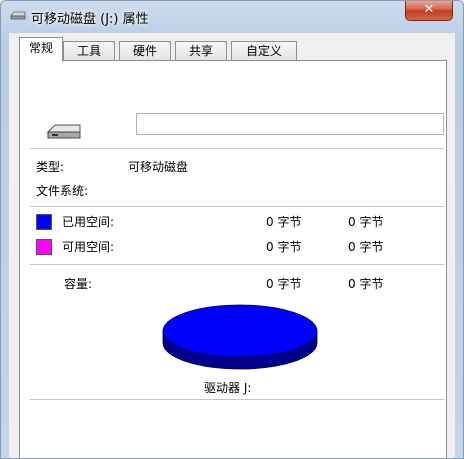 The width and height of the screenshot is (464, 459). What do you see at coordinates (89, 51) in the screenshot?
I see `tab-tools: 工具` at bounding box center [89, 51].